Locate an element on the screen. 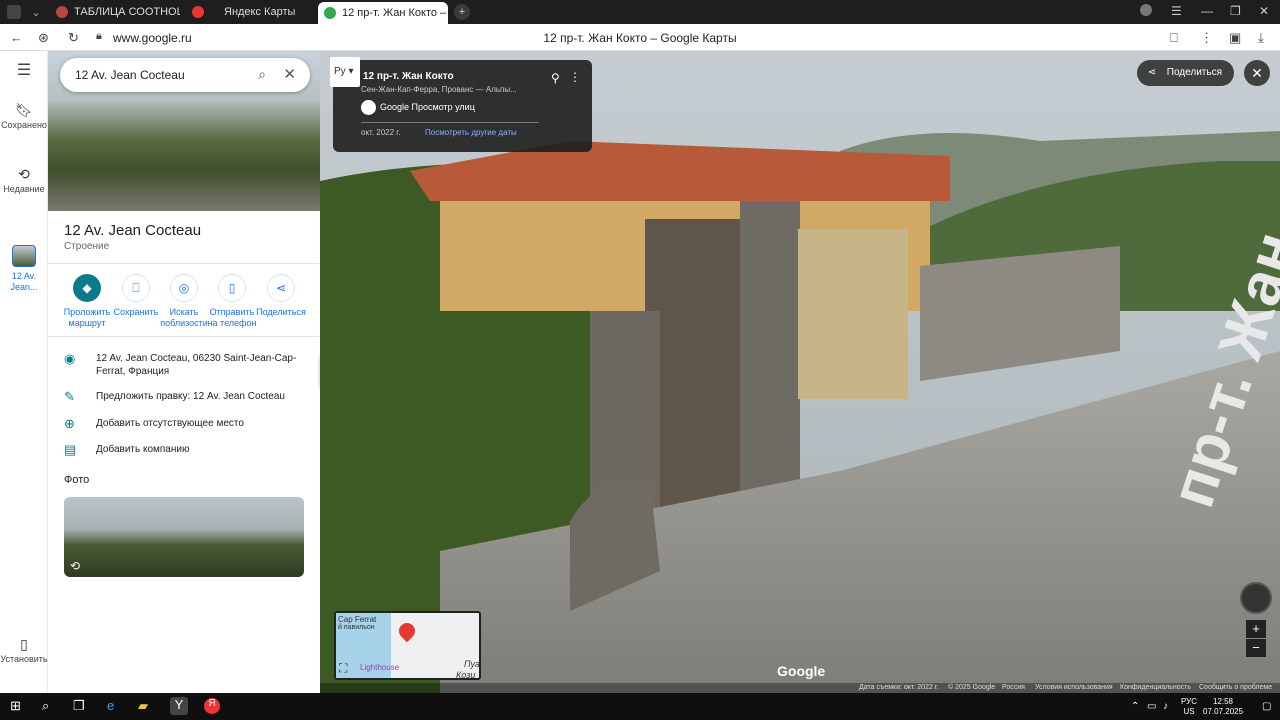 This screenshot has height=720, width=1280. rail-saved: 🔖︎ Сохранено is located at coordinates (24, 116).